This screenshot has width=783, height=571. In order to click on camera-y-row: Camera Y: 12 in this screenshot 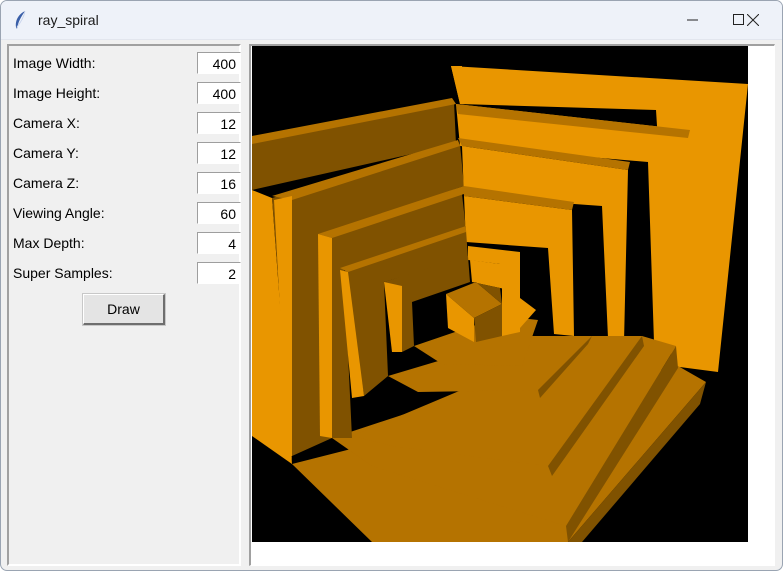, I will do `click(127, 153)`.